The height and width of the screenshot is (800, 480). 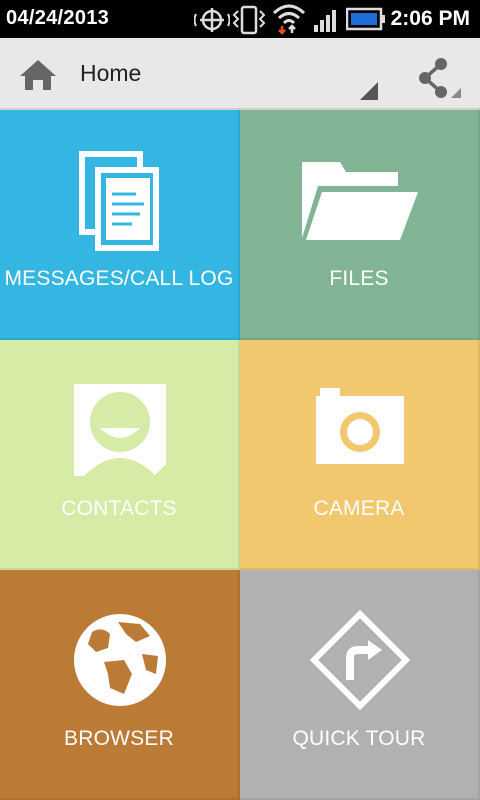 What do you see at coordinates (120, 430) in the screenshot?
I see `contact-icon` at bounding box center [120, 430].